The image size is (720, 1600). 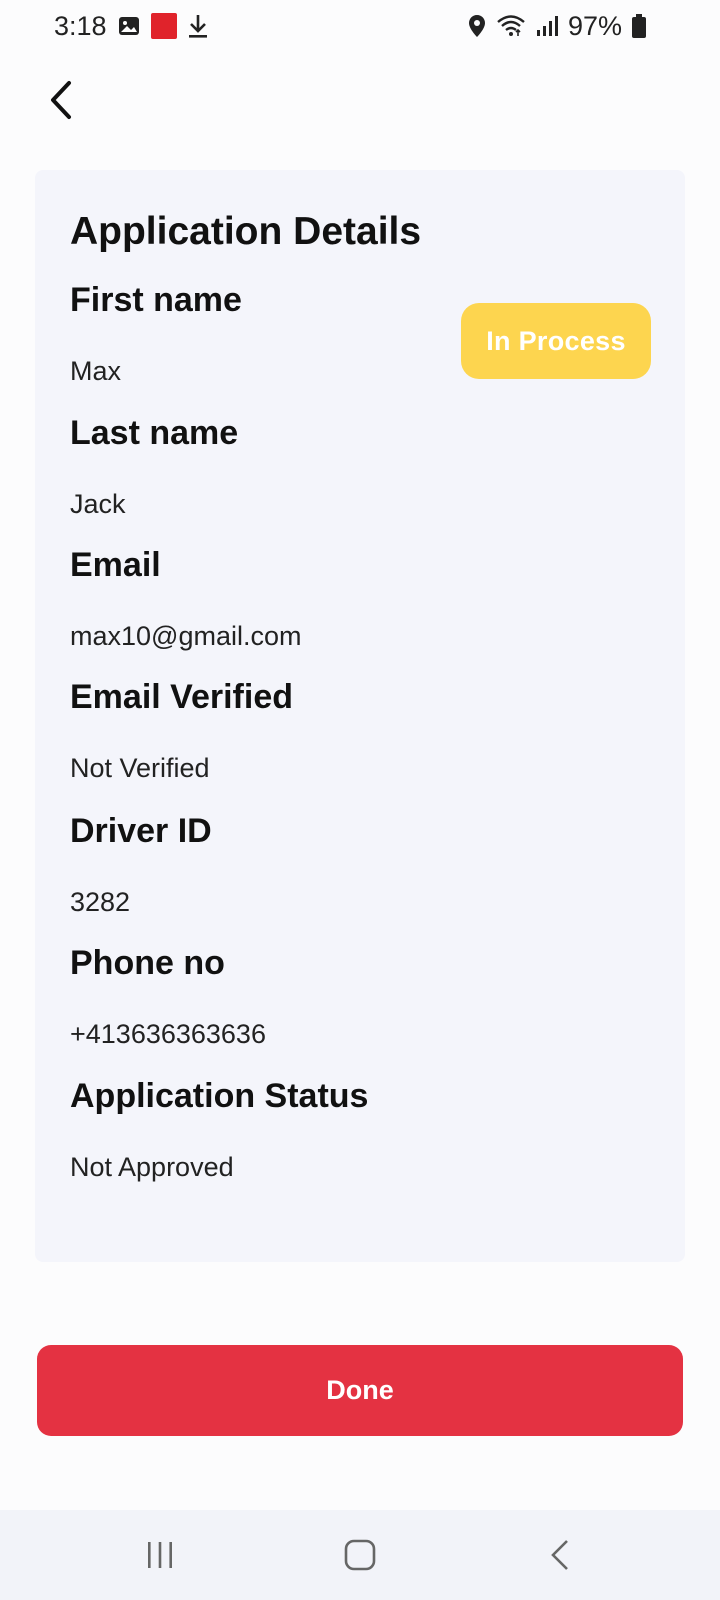 I want to click on status-bar-right: 97%, so click(x=557, y=26).